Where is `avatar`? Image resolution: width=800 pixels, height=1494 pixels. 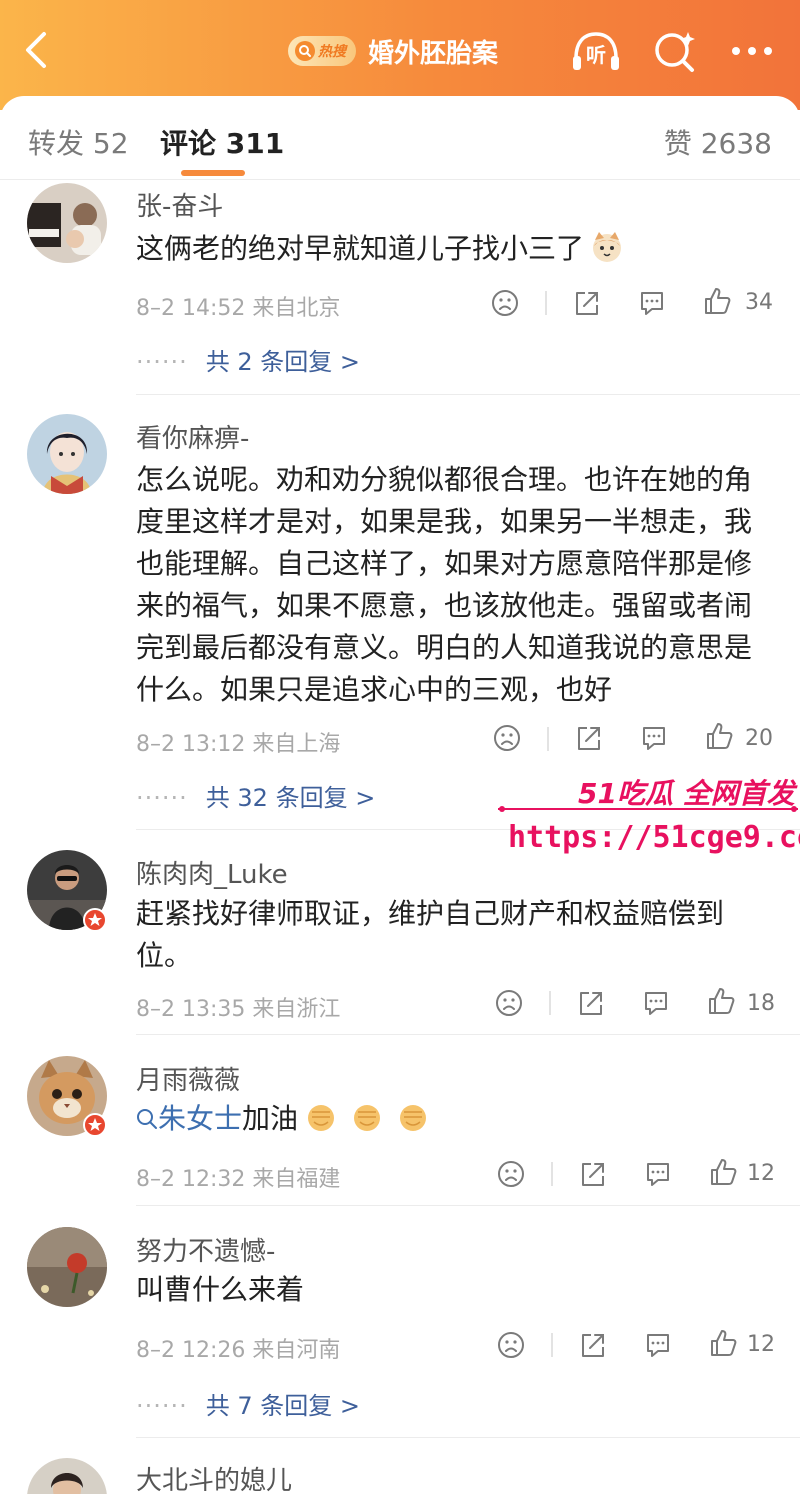
avatar is located at coordinates (67, 1476).